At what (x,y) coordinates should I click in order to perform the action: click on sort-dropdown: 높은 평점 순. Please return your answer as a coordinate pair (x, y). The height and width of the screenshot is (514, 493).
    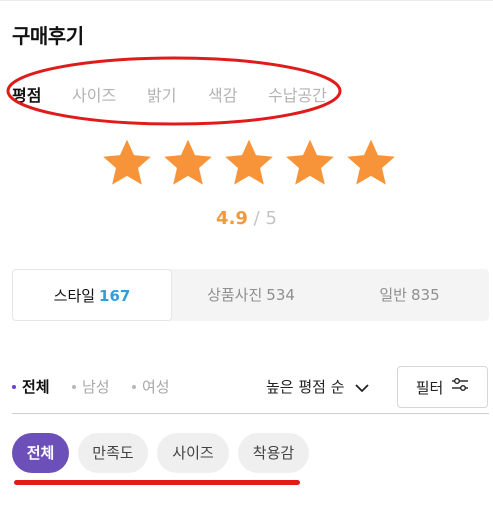
    Looking at the image, I should click on (317, 386).